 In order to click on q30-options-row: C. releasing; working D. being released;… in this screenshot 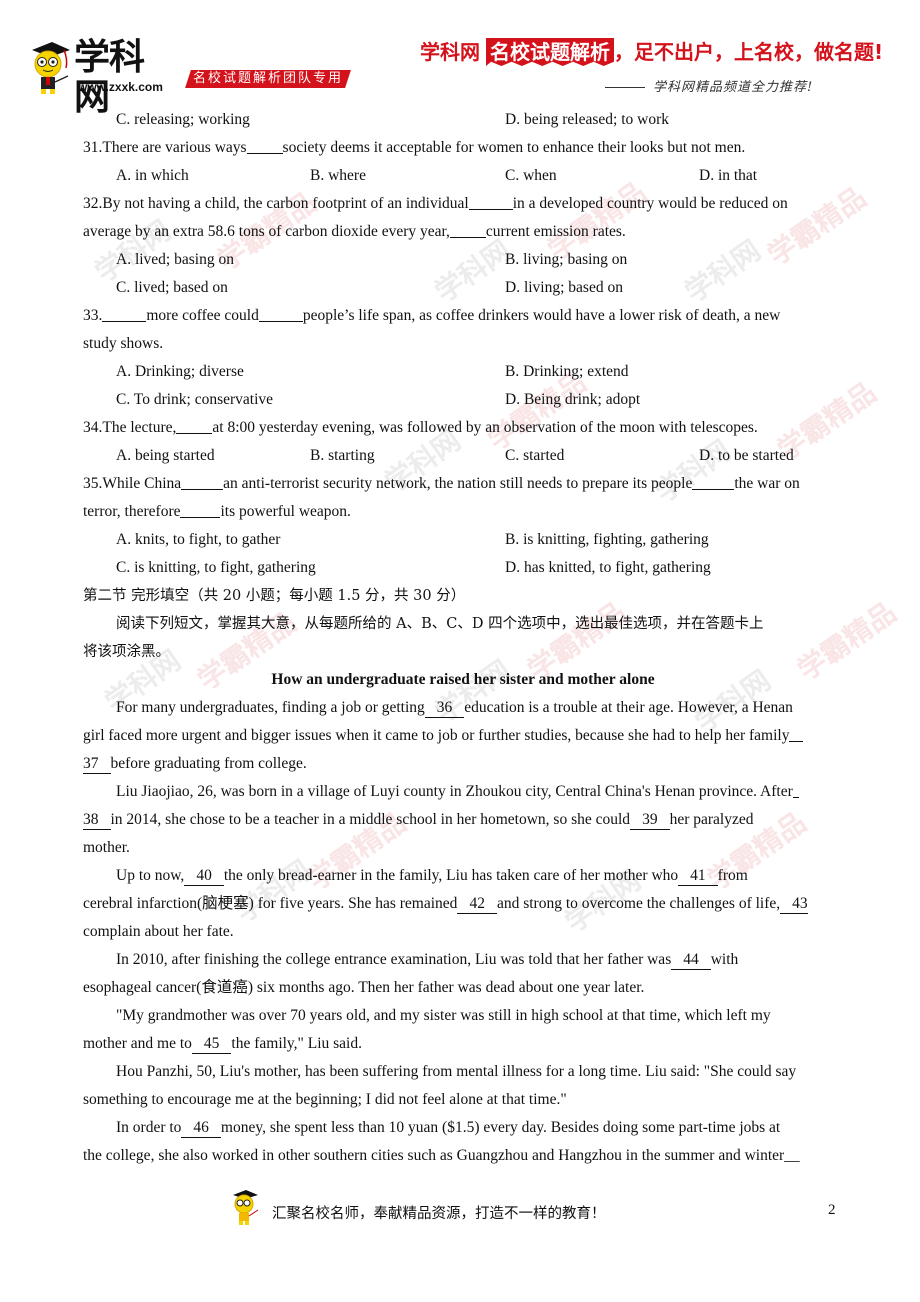, I will do `click(463, 120)`.